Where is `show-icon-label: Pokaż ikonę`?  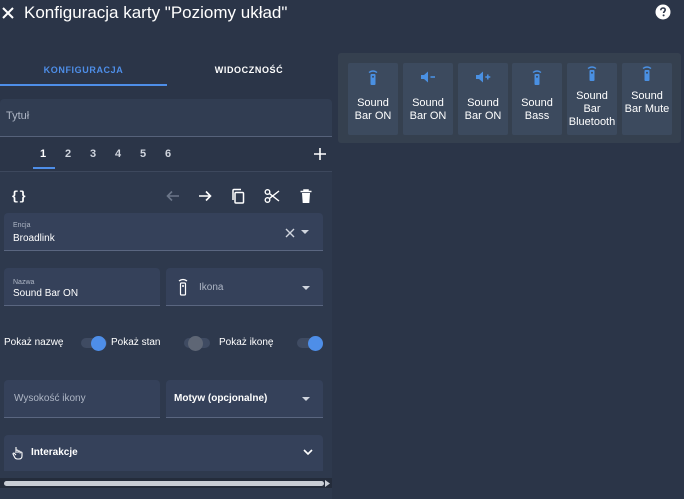
show-icon-label: Pokaż ikonę is located at coordinates (246, 342).